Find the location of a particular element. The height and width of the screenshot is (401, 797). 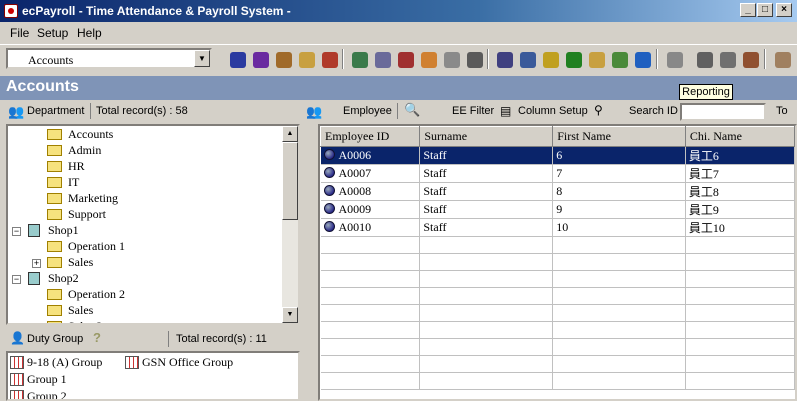

table-cell: 員工9 is located at coordinates (740, 209).